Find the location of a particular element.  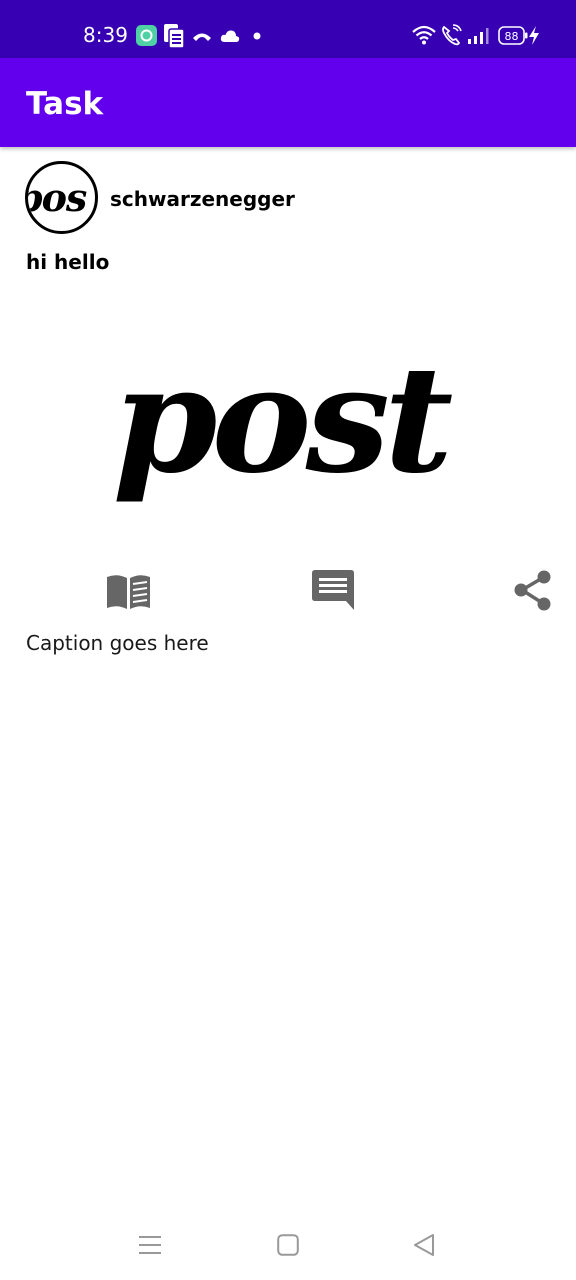

avatar-logo-text: pos is located at coordinates (57, 197).